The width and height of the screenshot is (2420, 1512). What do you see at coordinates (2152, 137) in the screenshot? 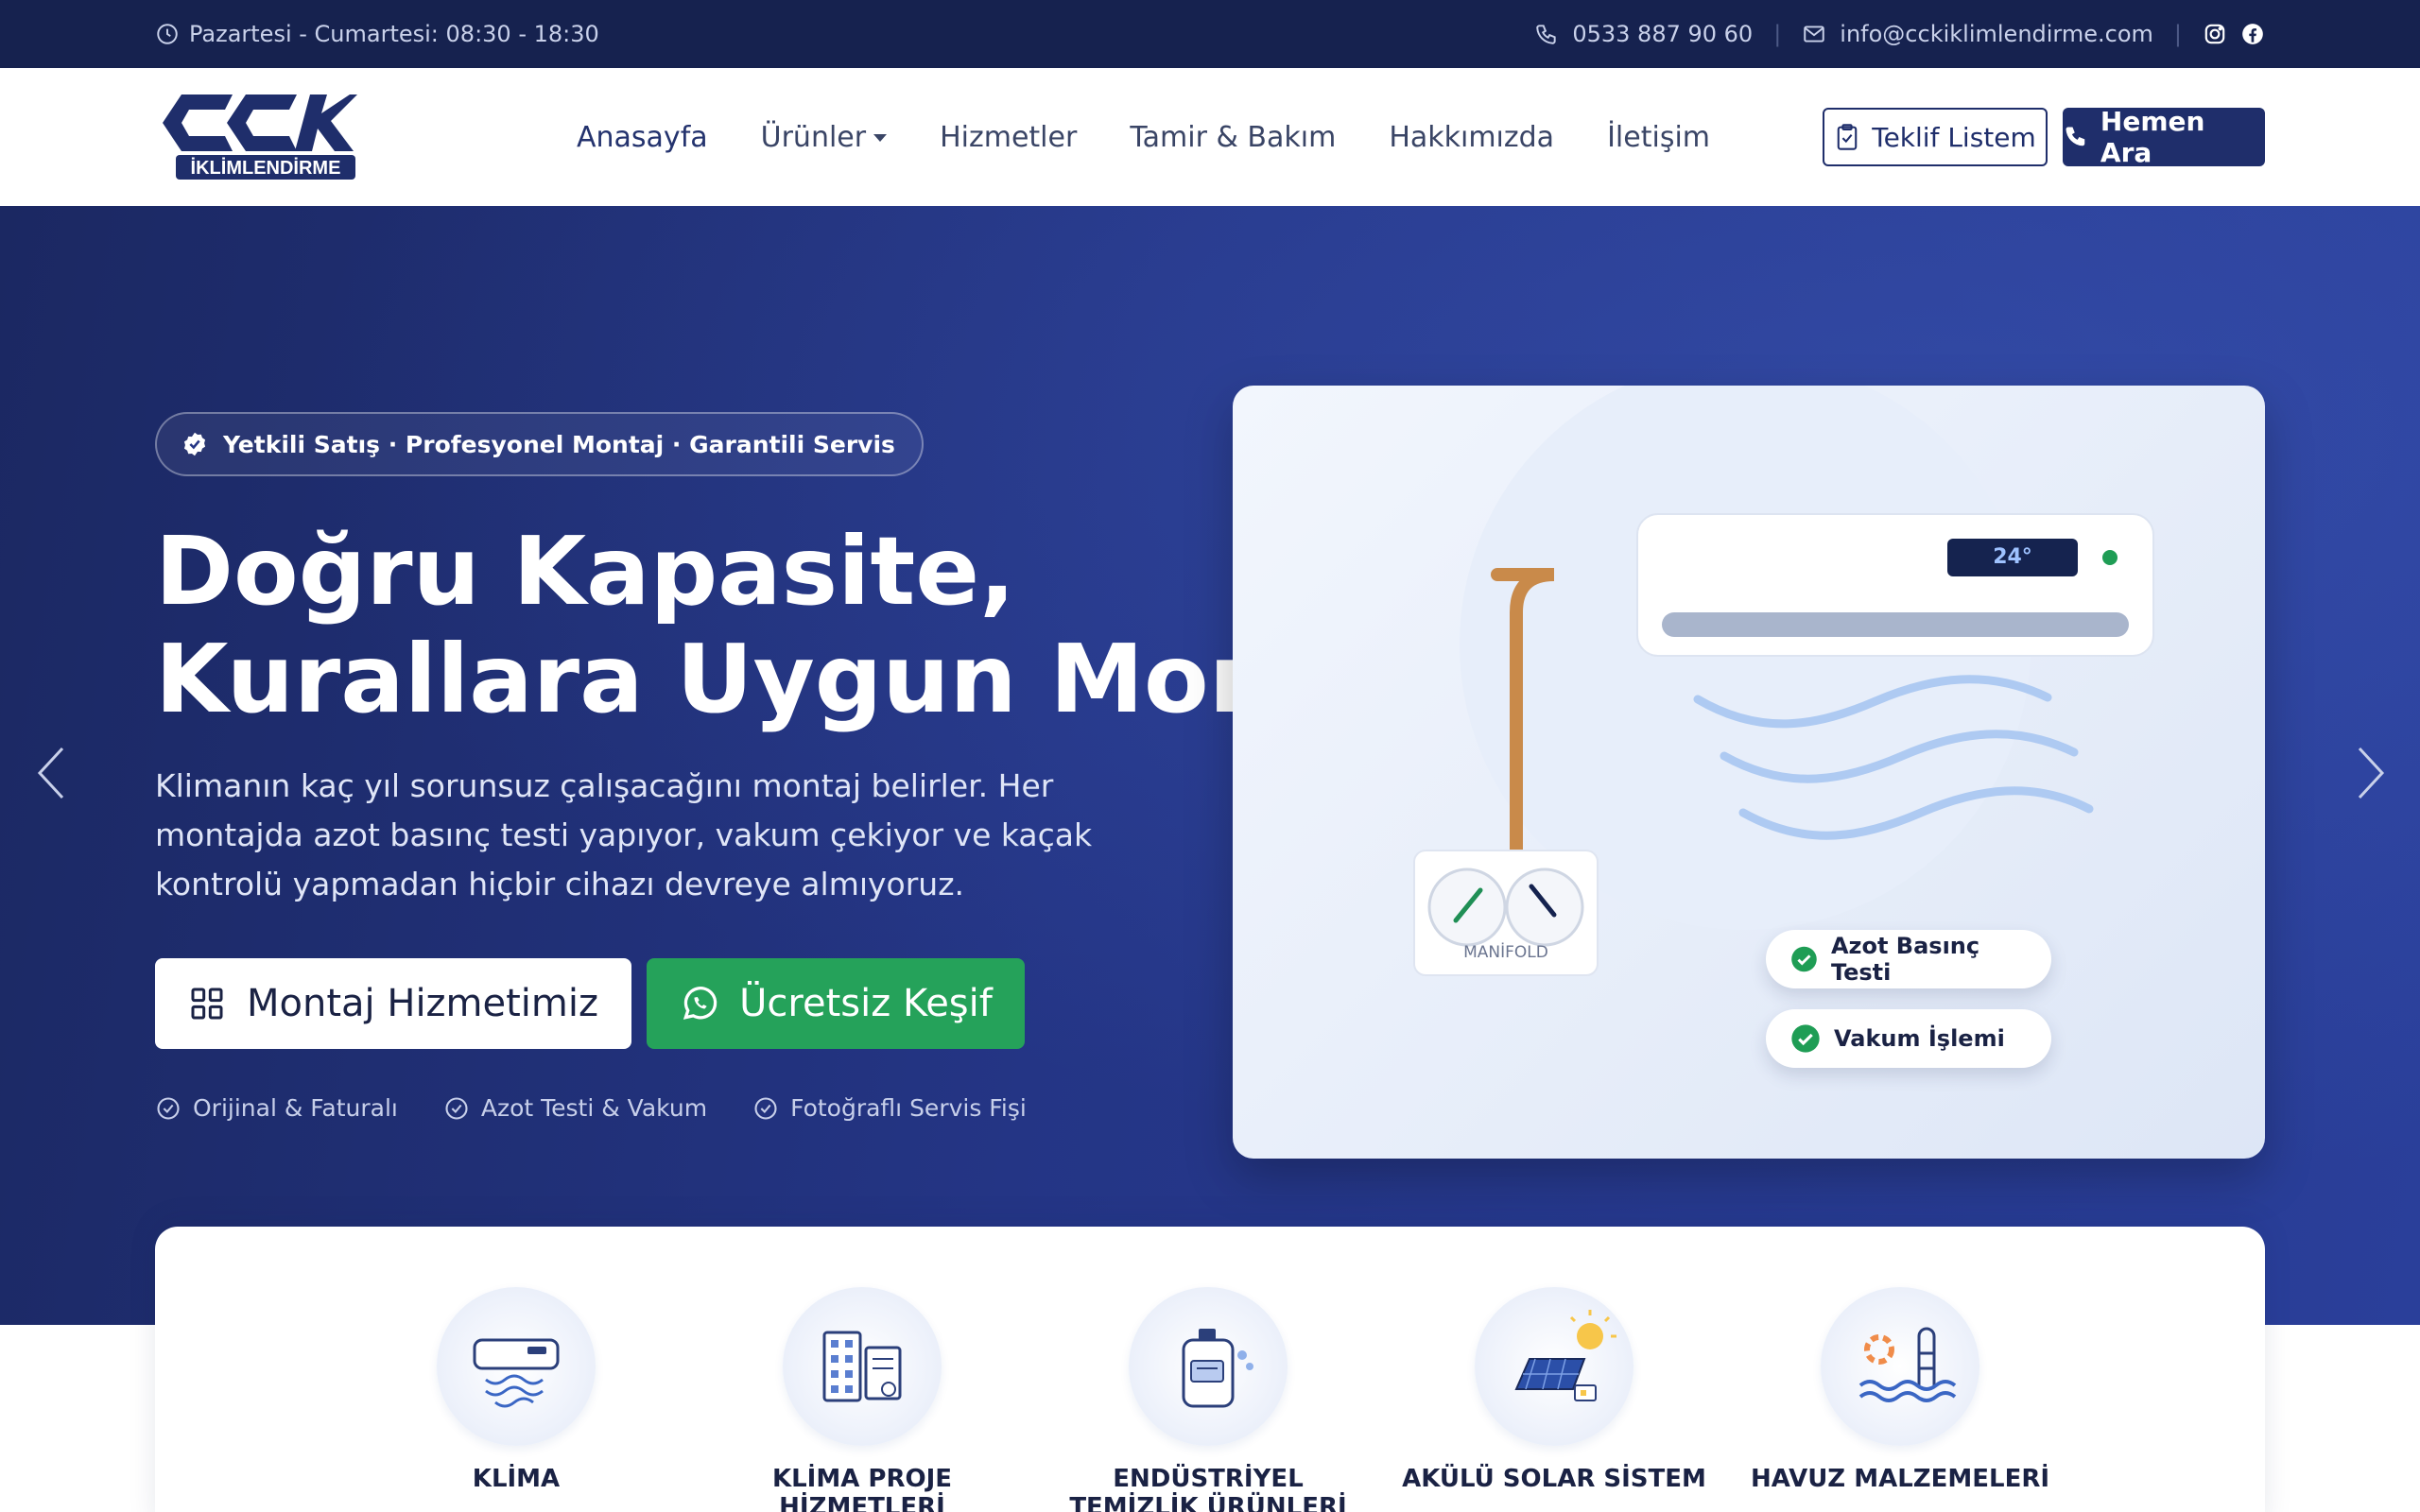
I see `call-now-label: Hemen Ara` at bounding box center [2152, 137].